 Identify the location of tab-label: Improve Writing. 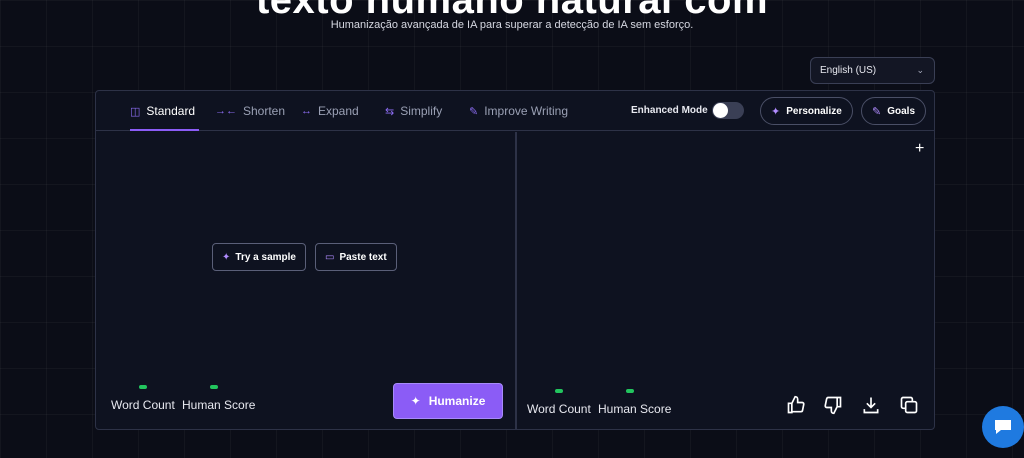
(526, 111).